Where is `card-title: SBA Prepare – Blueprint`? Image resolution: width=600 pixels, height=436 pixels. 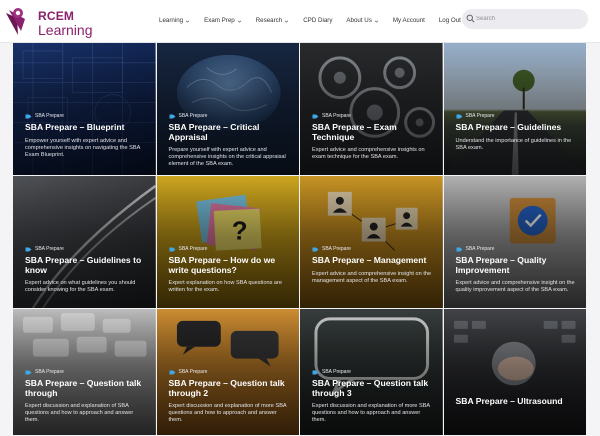 card-title: SBA Prepare – Blueprint is located at coordinates (75, 127).